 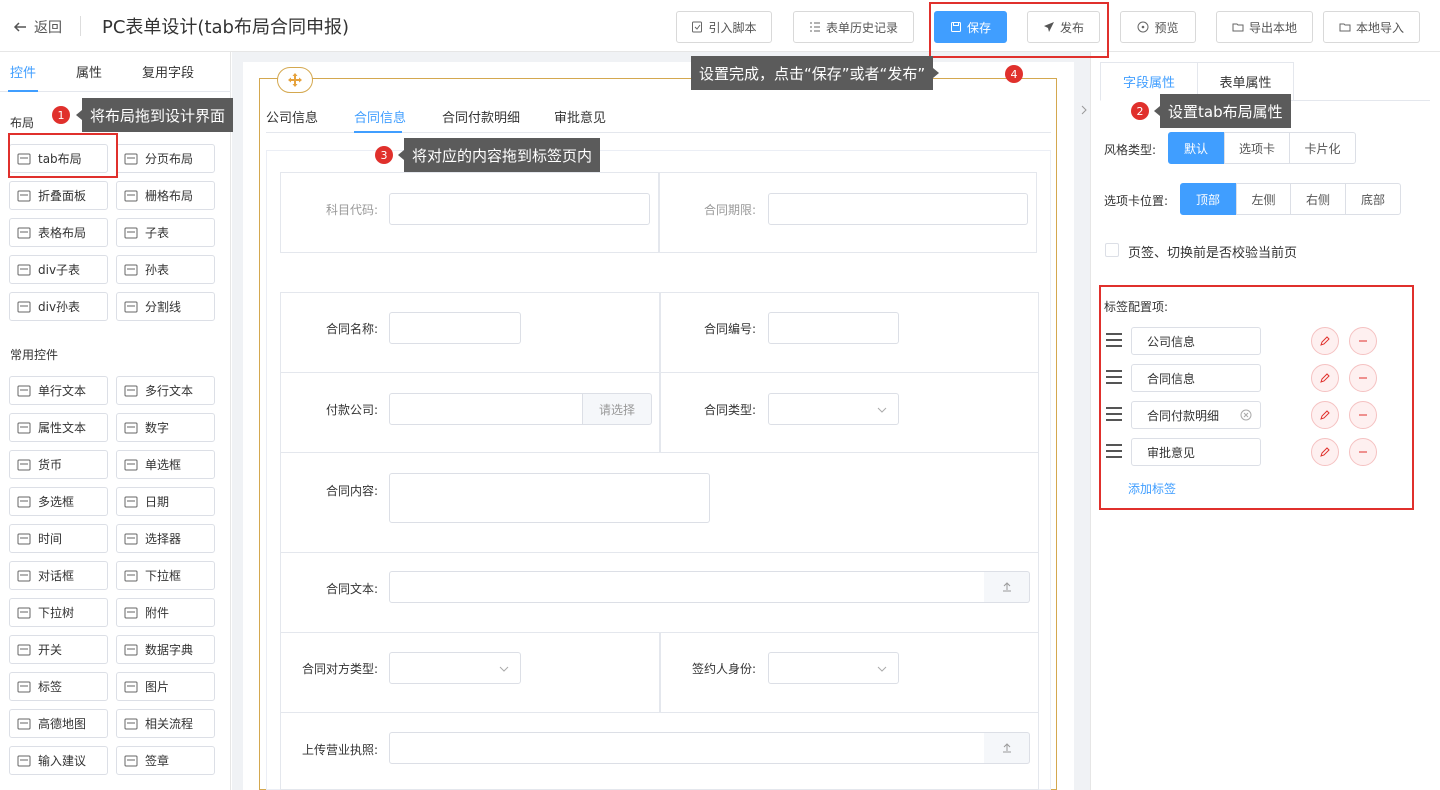 I want to click on script-icon, so click(x=697, y=27).